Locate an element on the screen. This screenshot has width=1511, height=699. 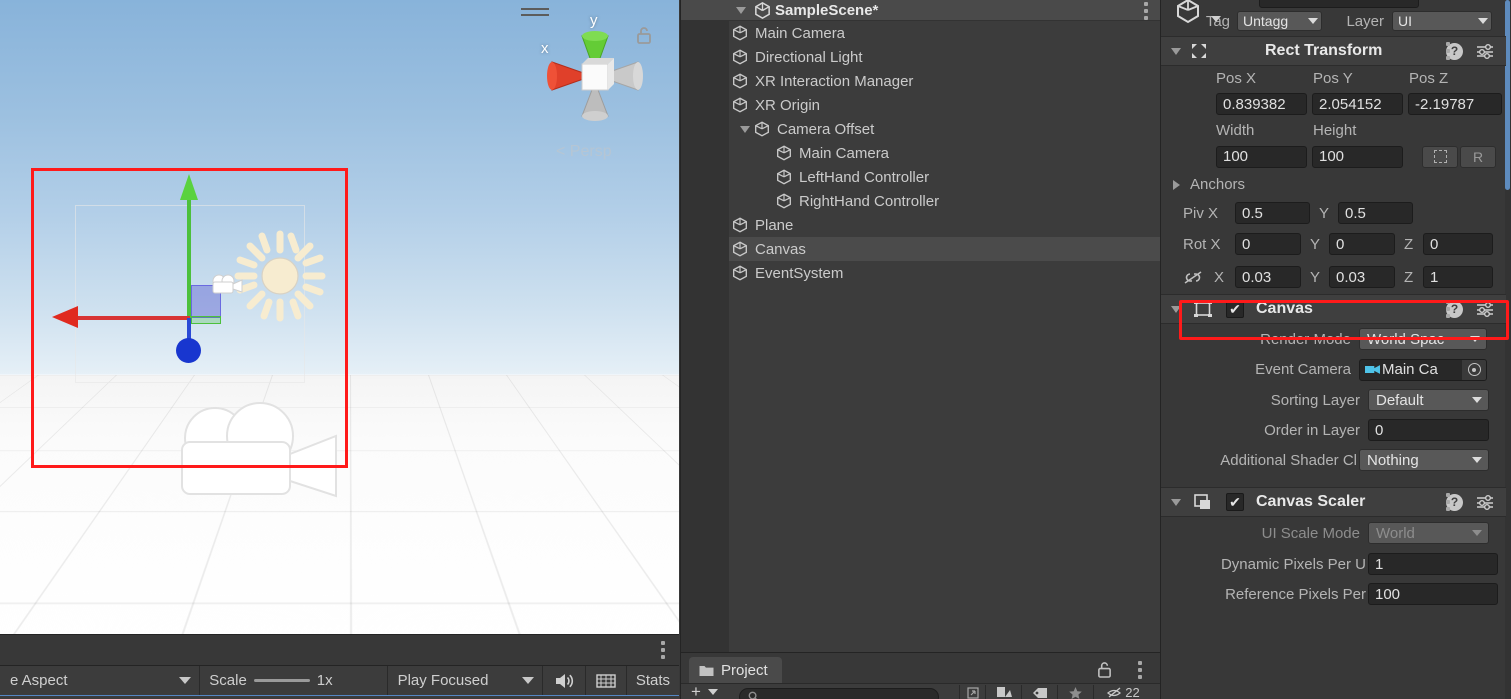
hierarchy-kebab-icon is located at coordinates (1146, 11).